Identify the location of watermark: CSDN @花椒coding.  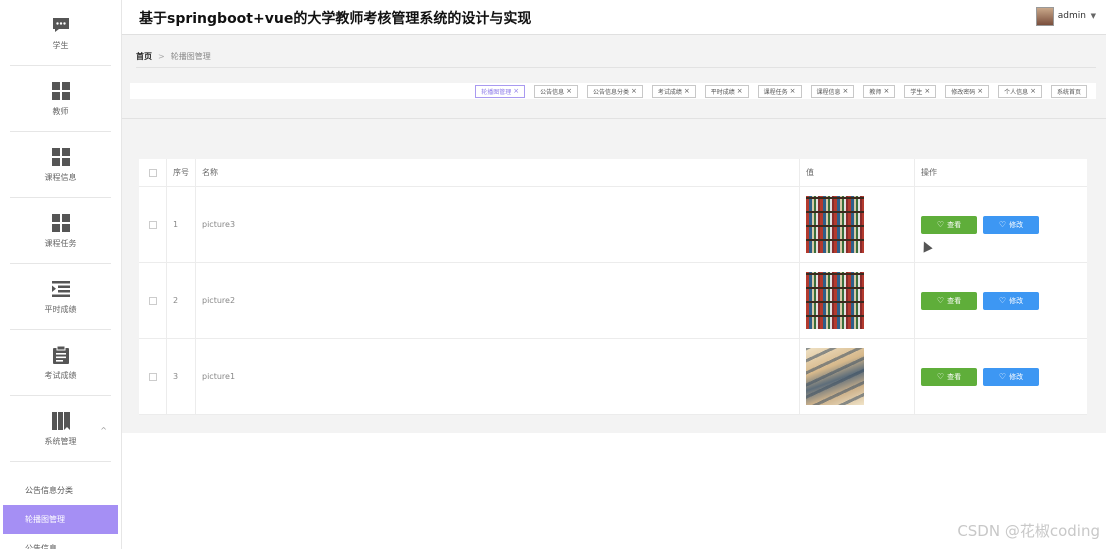
(1028, 531).